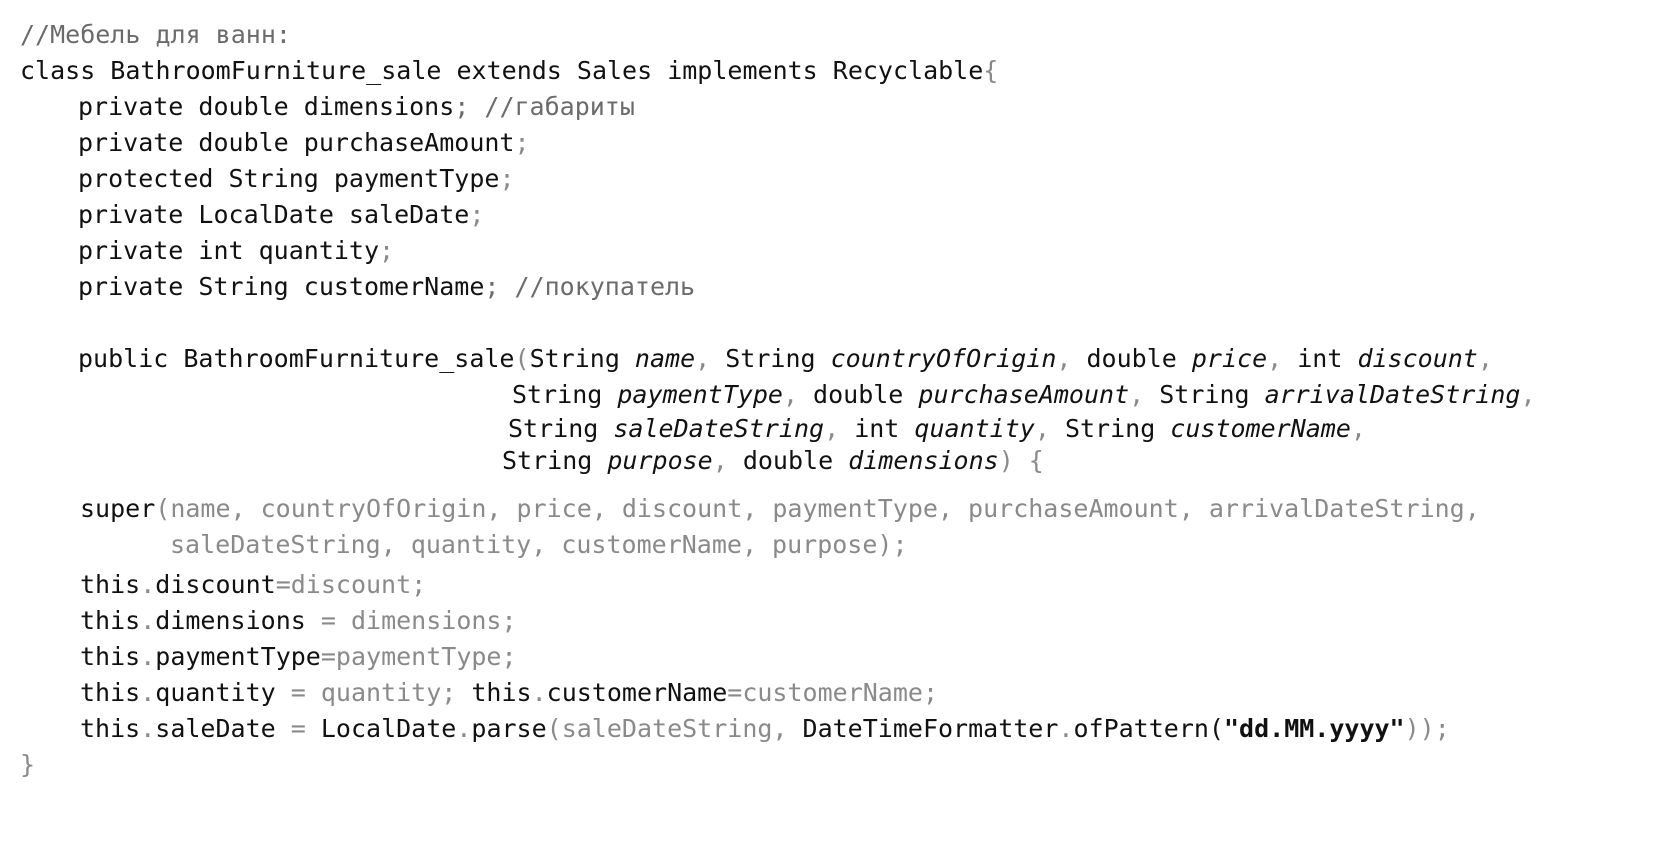 The height and width of the screenshot is (867, 1661). Describe the element at coordinates (281, 286) in the screenshot. I see `code-token: private String customerName` at that location.